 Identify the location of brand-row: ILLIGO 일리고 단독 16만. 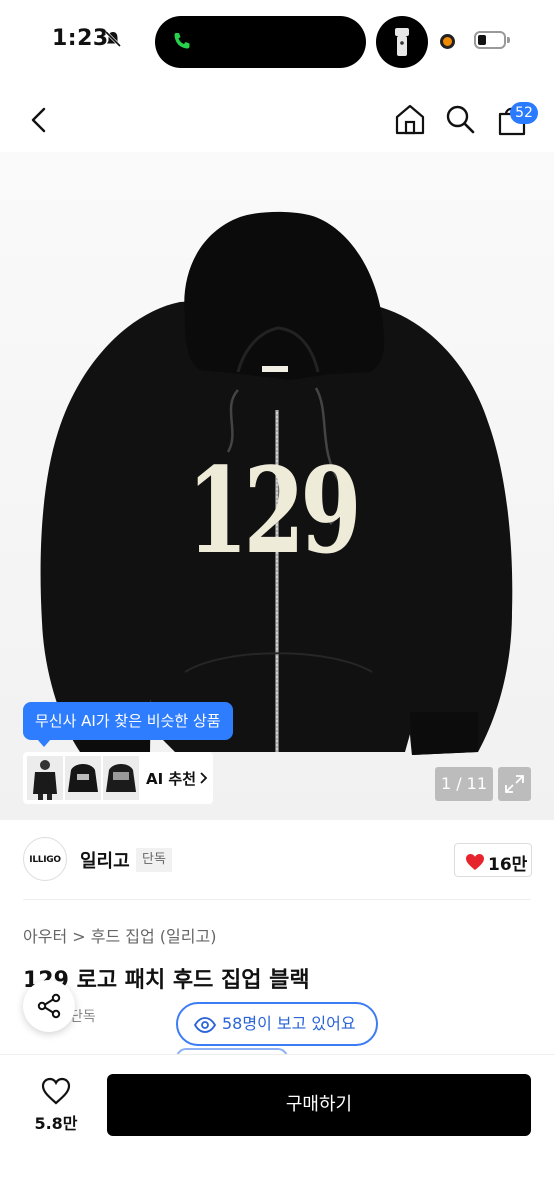
(277, 865).